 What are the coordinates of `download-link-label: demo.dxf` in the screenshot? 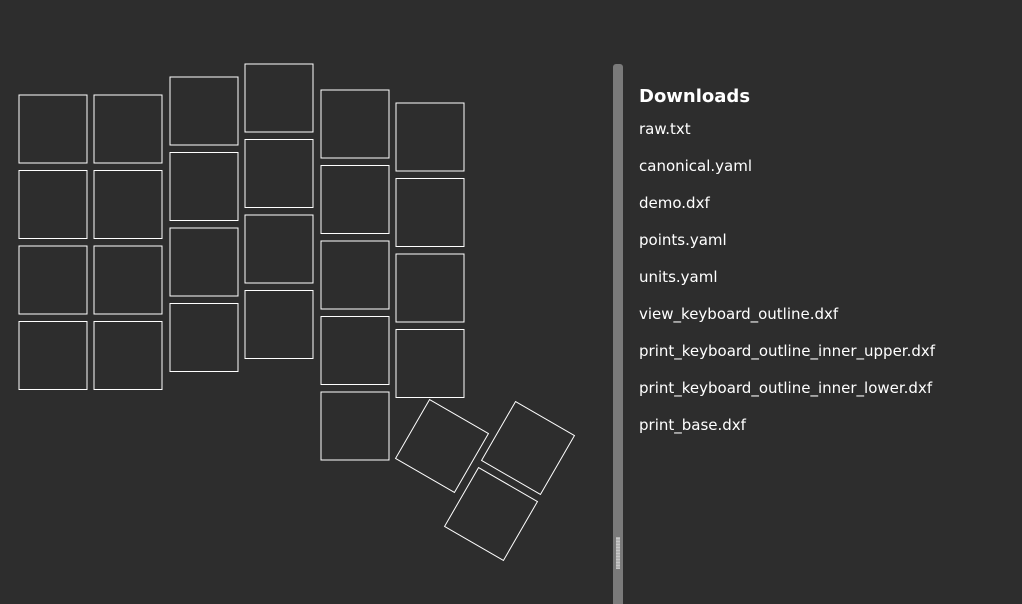 It's located at (674, 203).